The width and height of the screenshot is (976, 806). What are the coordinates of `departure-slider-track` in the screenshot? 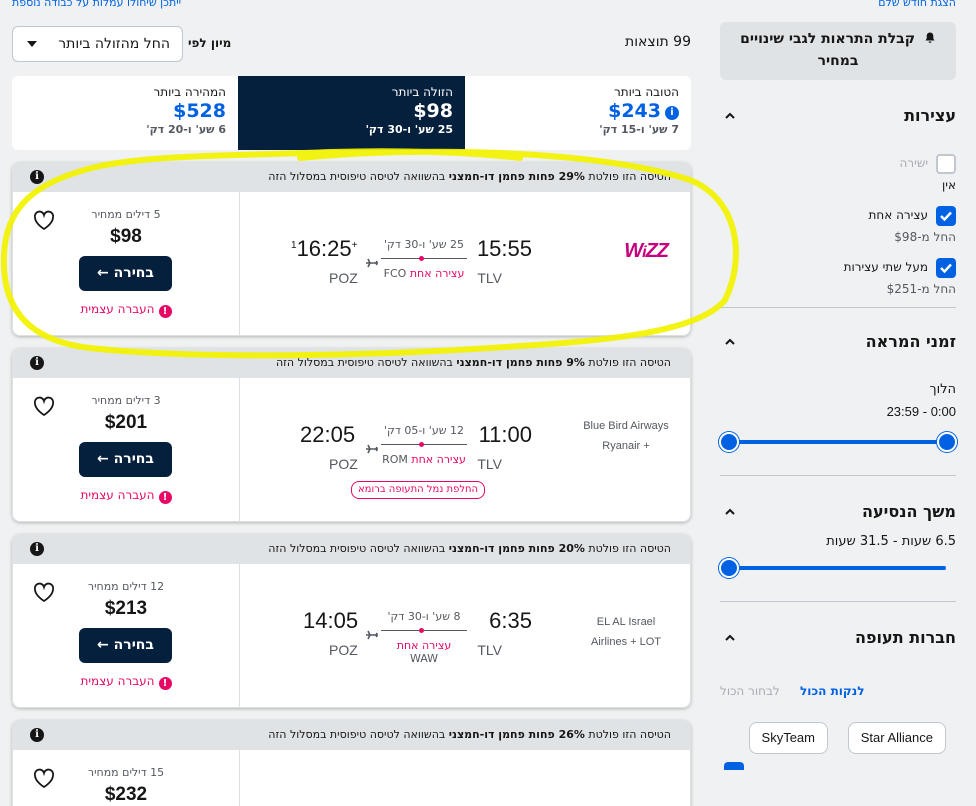 It's located at (838, 442).